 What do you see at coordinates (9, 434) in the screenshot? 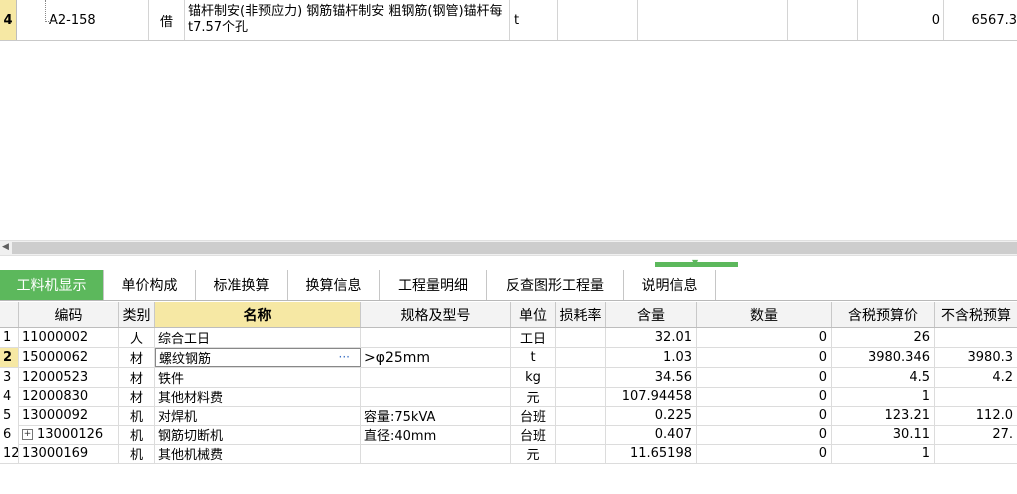
I see `row-number: 6` at bounding box center [9, 434].